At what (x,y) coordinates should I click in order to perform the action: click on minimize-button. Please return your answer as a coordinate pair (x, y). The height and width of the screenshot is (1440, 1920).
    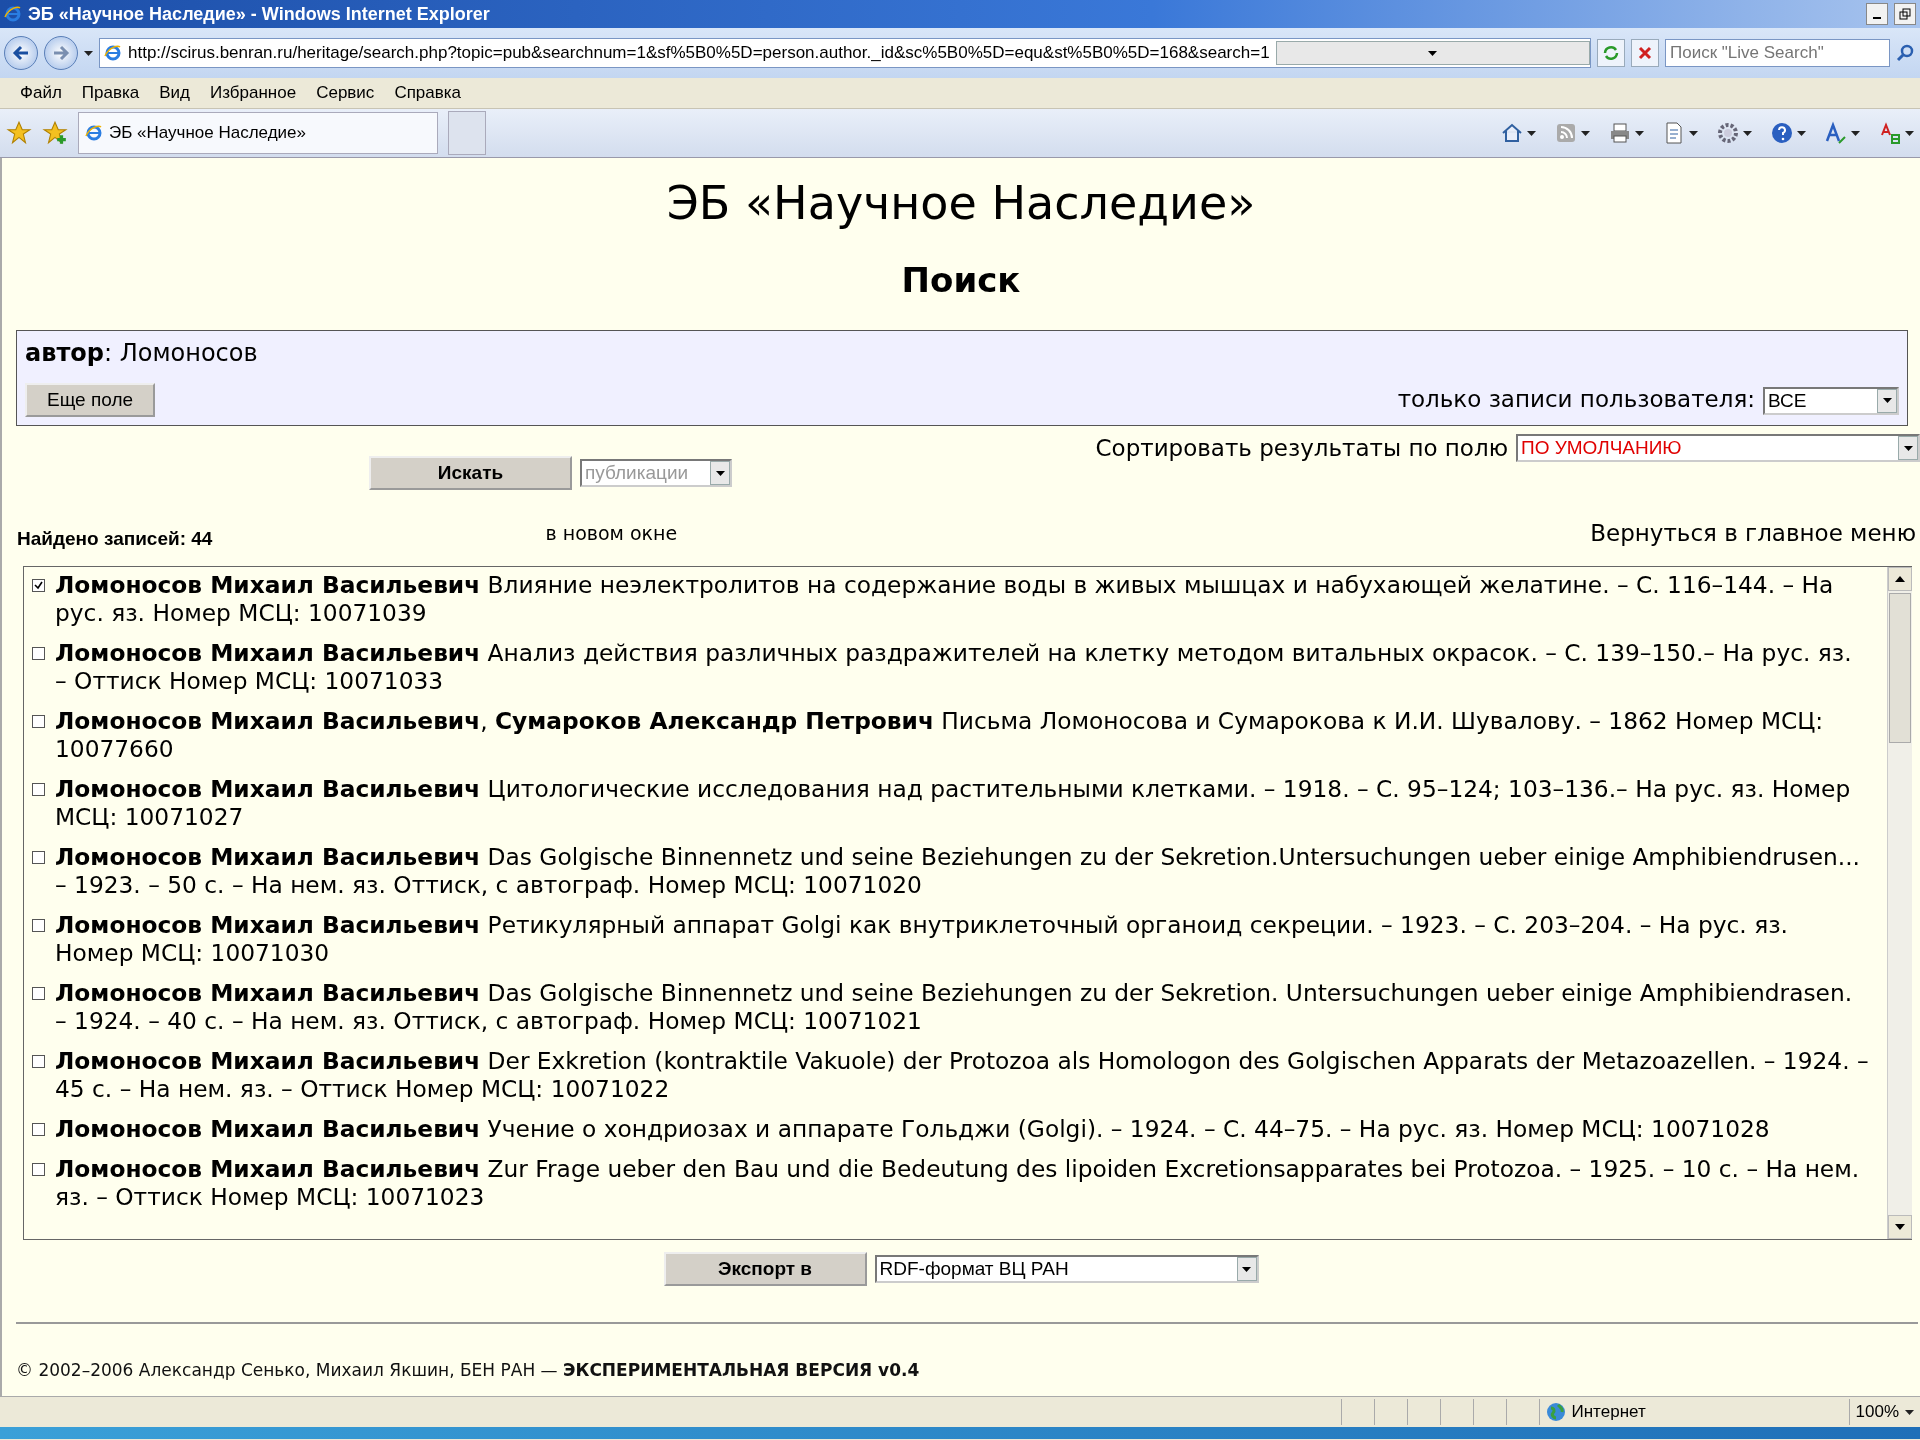
    Looking at the image, I should click on (1877, 14).